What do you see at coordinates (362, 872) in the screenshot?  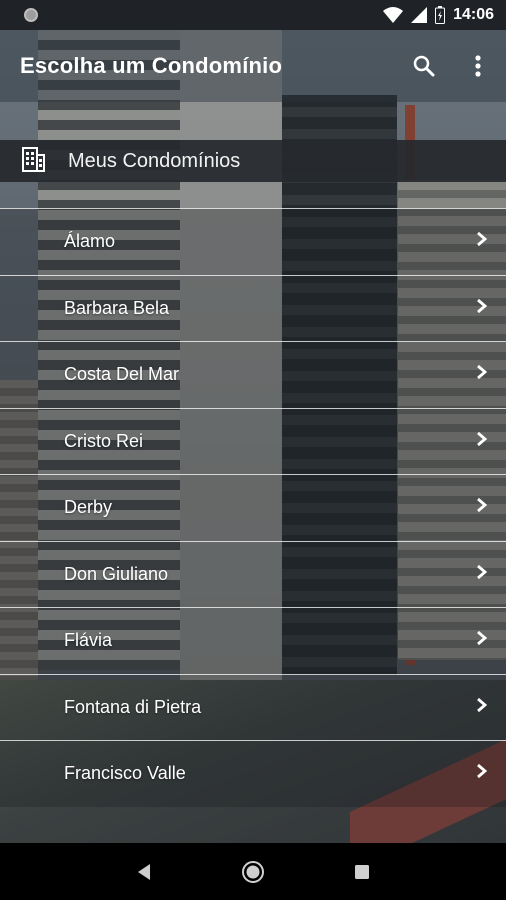 I see `recents-icon` at bounding box center [362, 872].